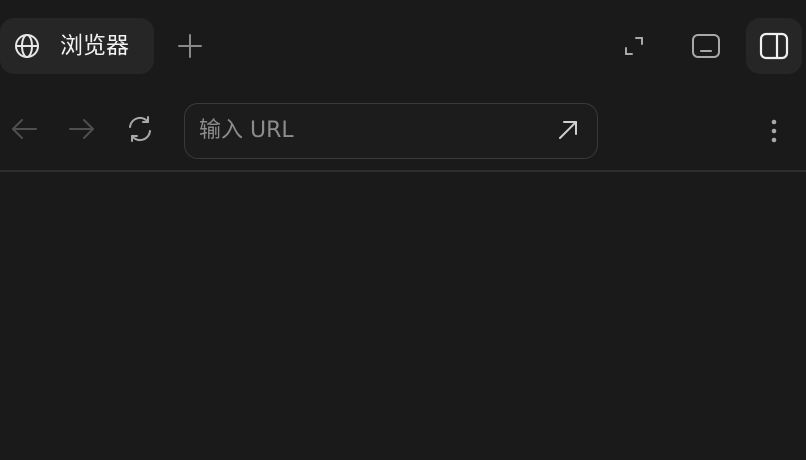 This screenshot has width=806, height=460. Describe the element at coordinates (369, 130) in the screenshot. I see `url-input` at that location.